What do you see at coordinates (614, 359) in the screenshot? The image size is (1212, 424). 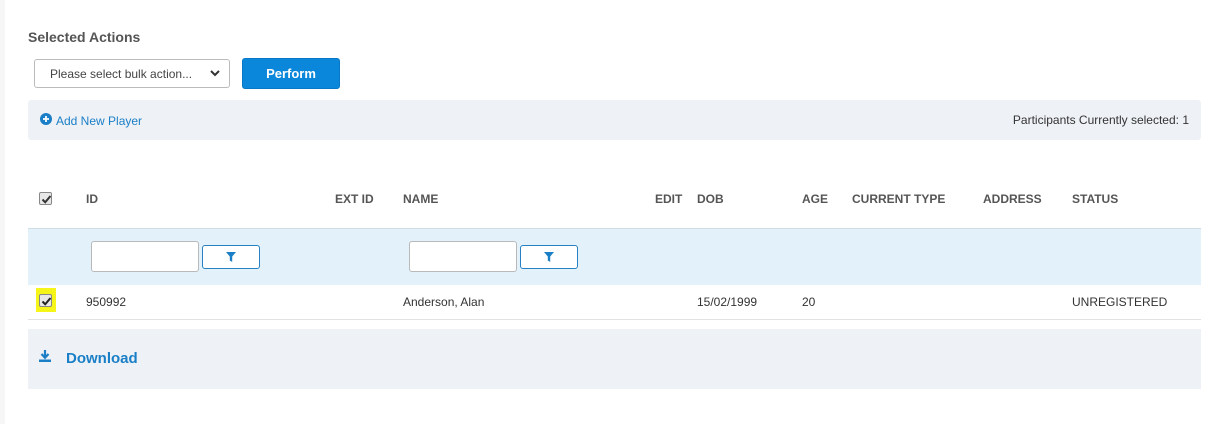 I see `download-bar: Download` at bounding box center [614, 359].